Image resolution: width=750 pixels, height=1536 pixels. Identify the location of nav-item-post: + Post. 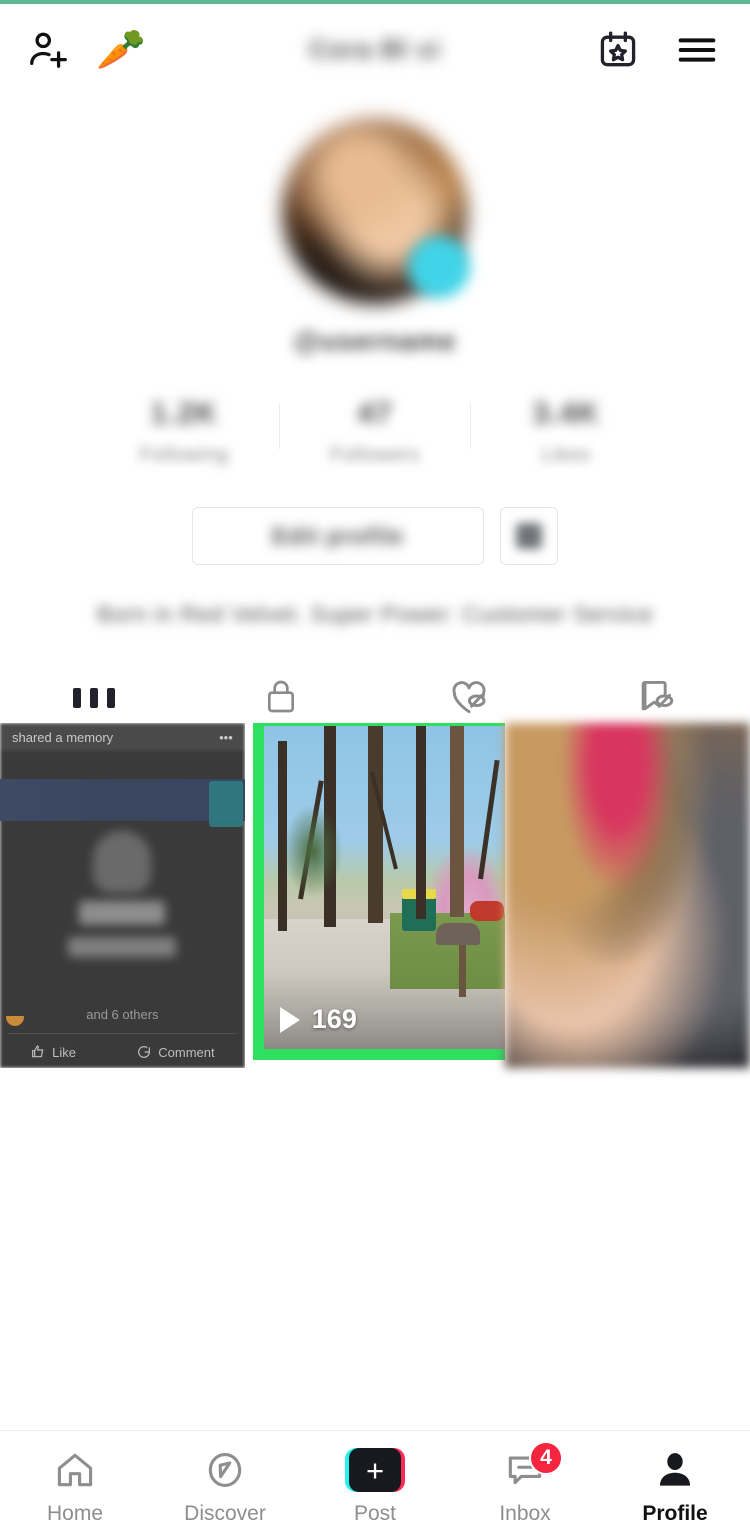
(375, 1478).